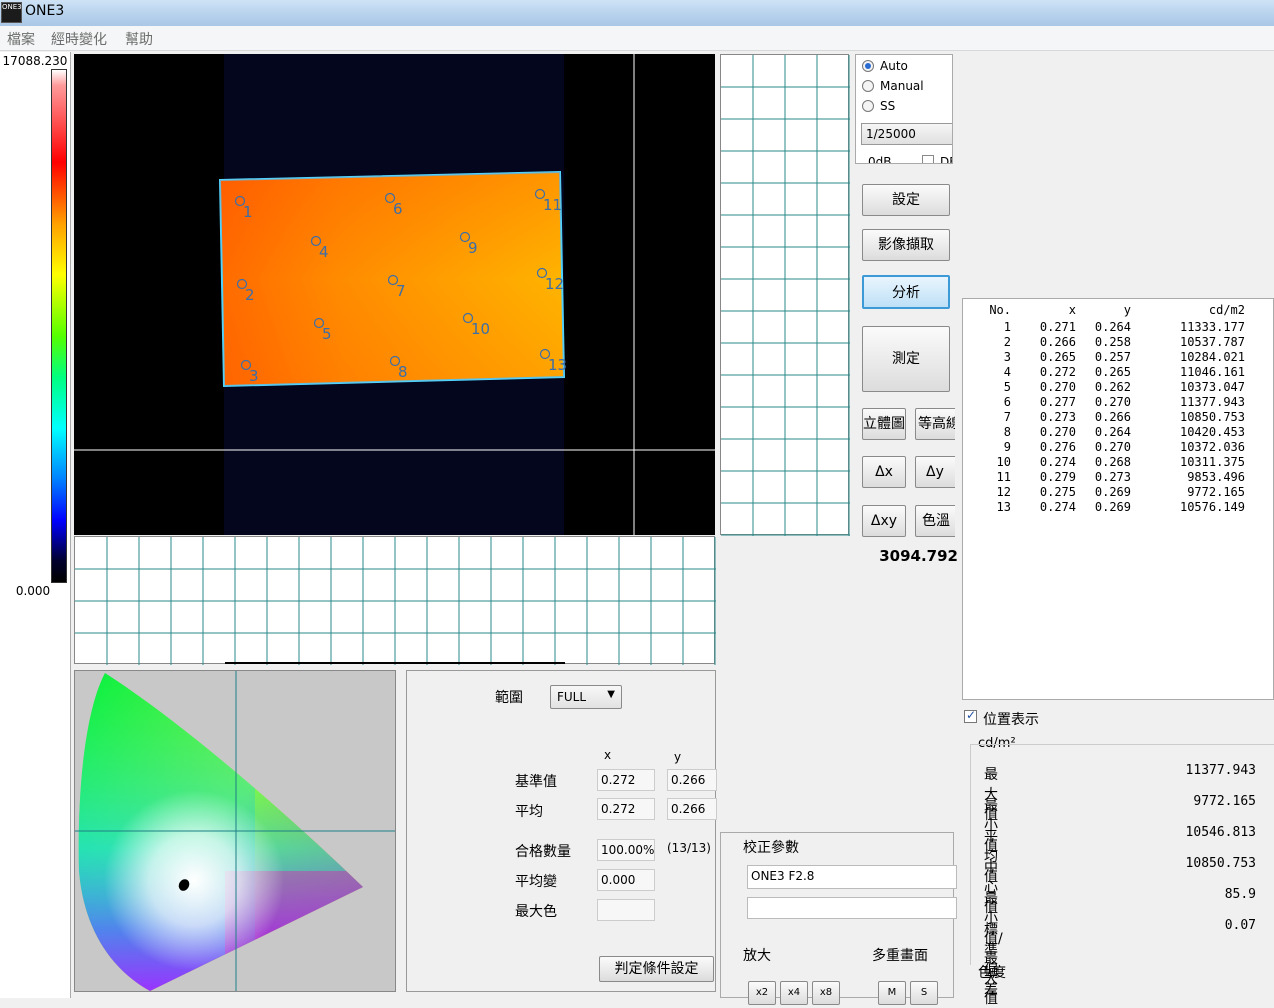 This screenshot has width=1274, height=1008. I want to click on zoom-x8-button: x8, so click(826, 993).